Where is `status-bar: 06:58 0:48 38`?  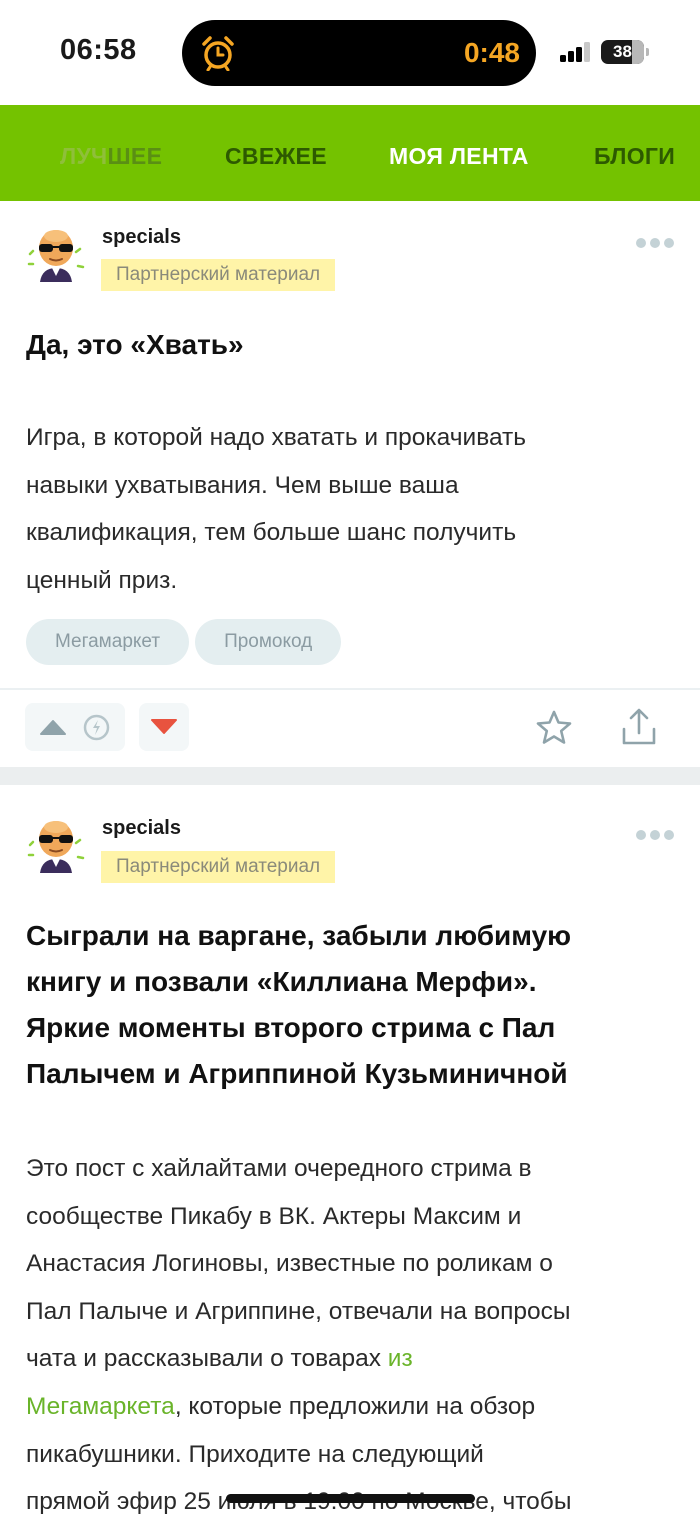 status-bar: 06:58 0:48 38 is located at coordinates (350, 52).